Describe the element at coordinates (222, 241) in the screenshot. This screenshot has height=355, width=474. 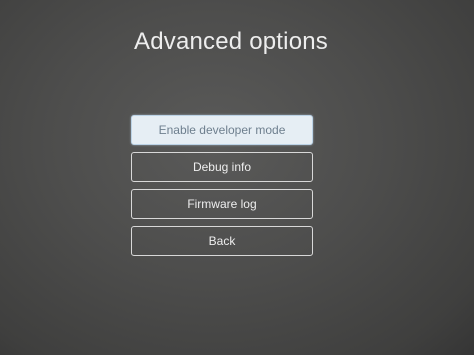
I see `back-button: Back` at that location.